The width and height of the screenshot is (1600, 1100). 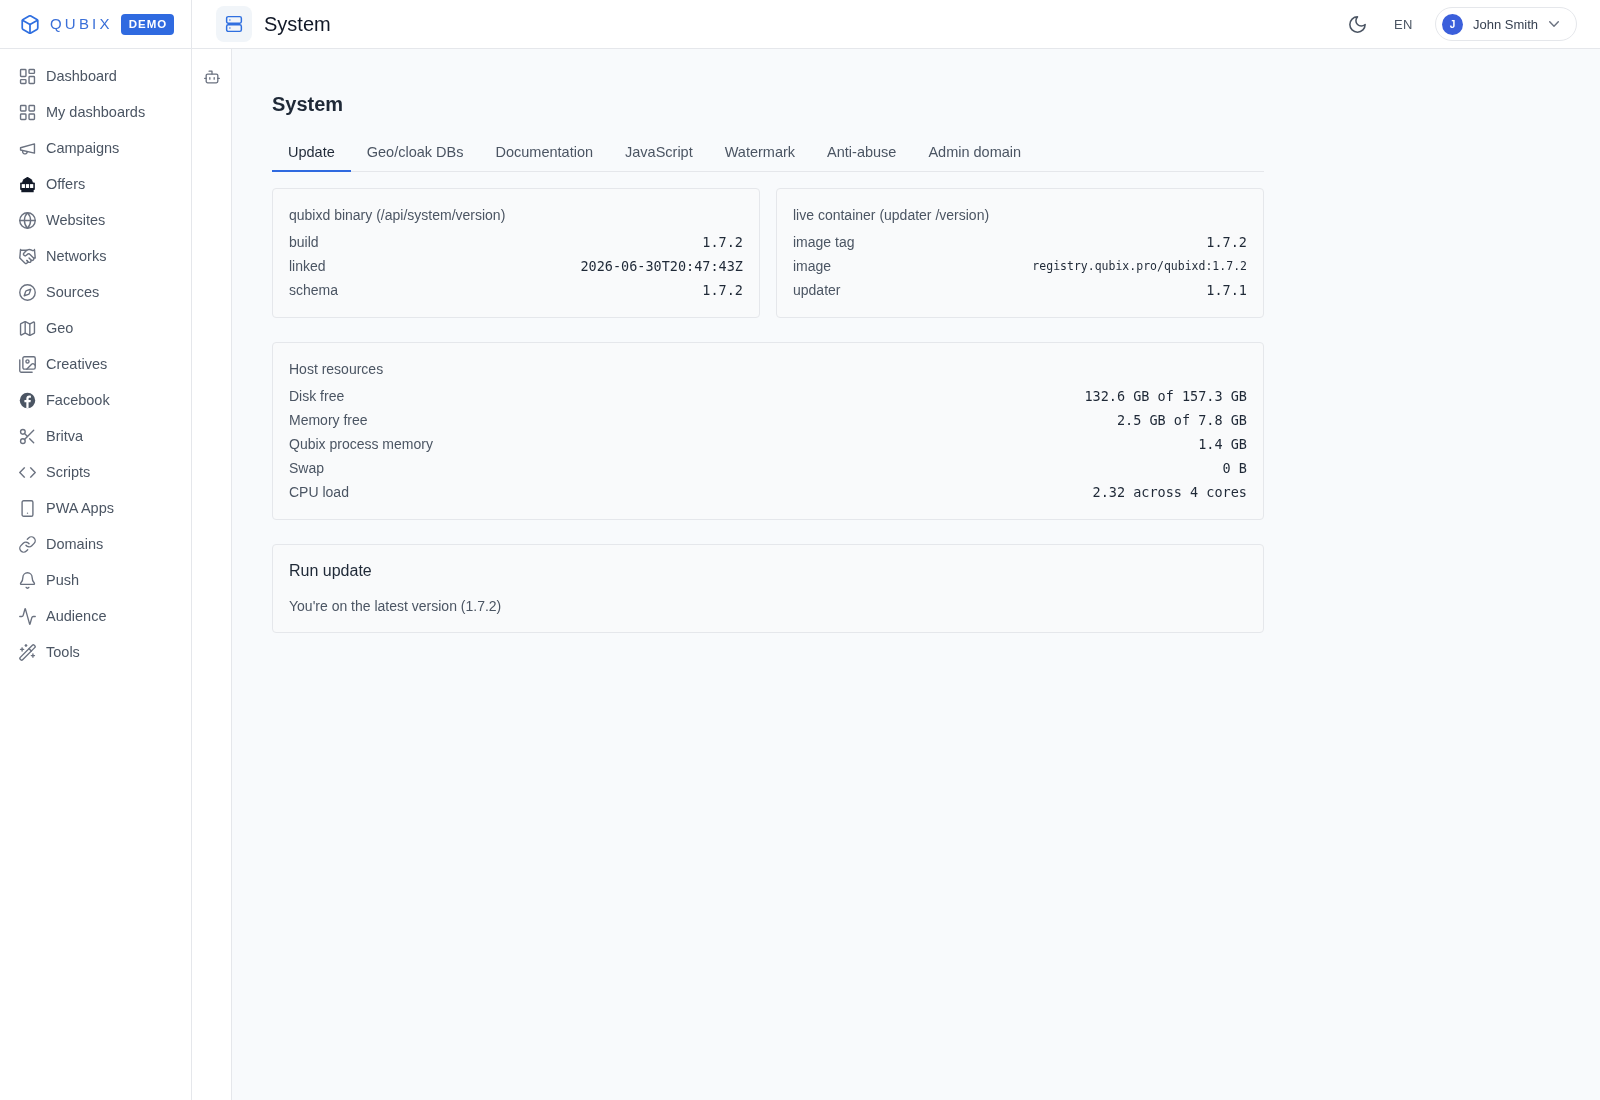 What do you see at coordinates (1139, 266) in the screenshot?
I see `field-value: registry.qubix.pro/qubixd:1.7.2` at bounding box center [1139, 266].